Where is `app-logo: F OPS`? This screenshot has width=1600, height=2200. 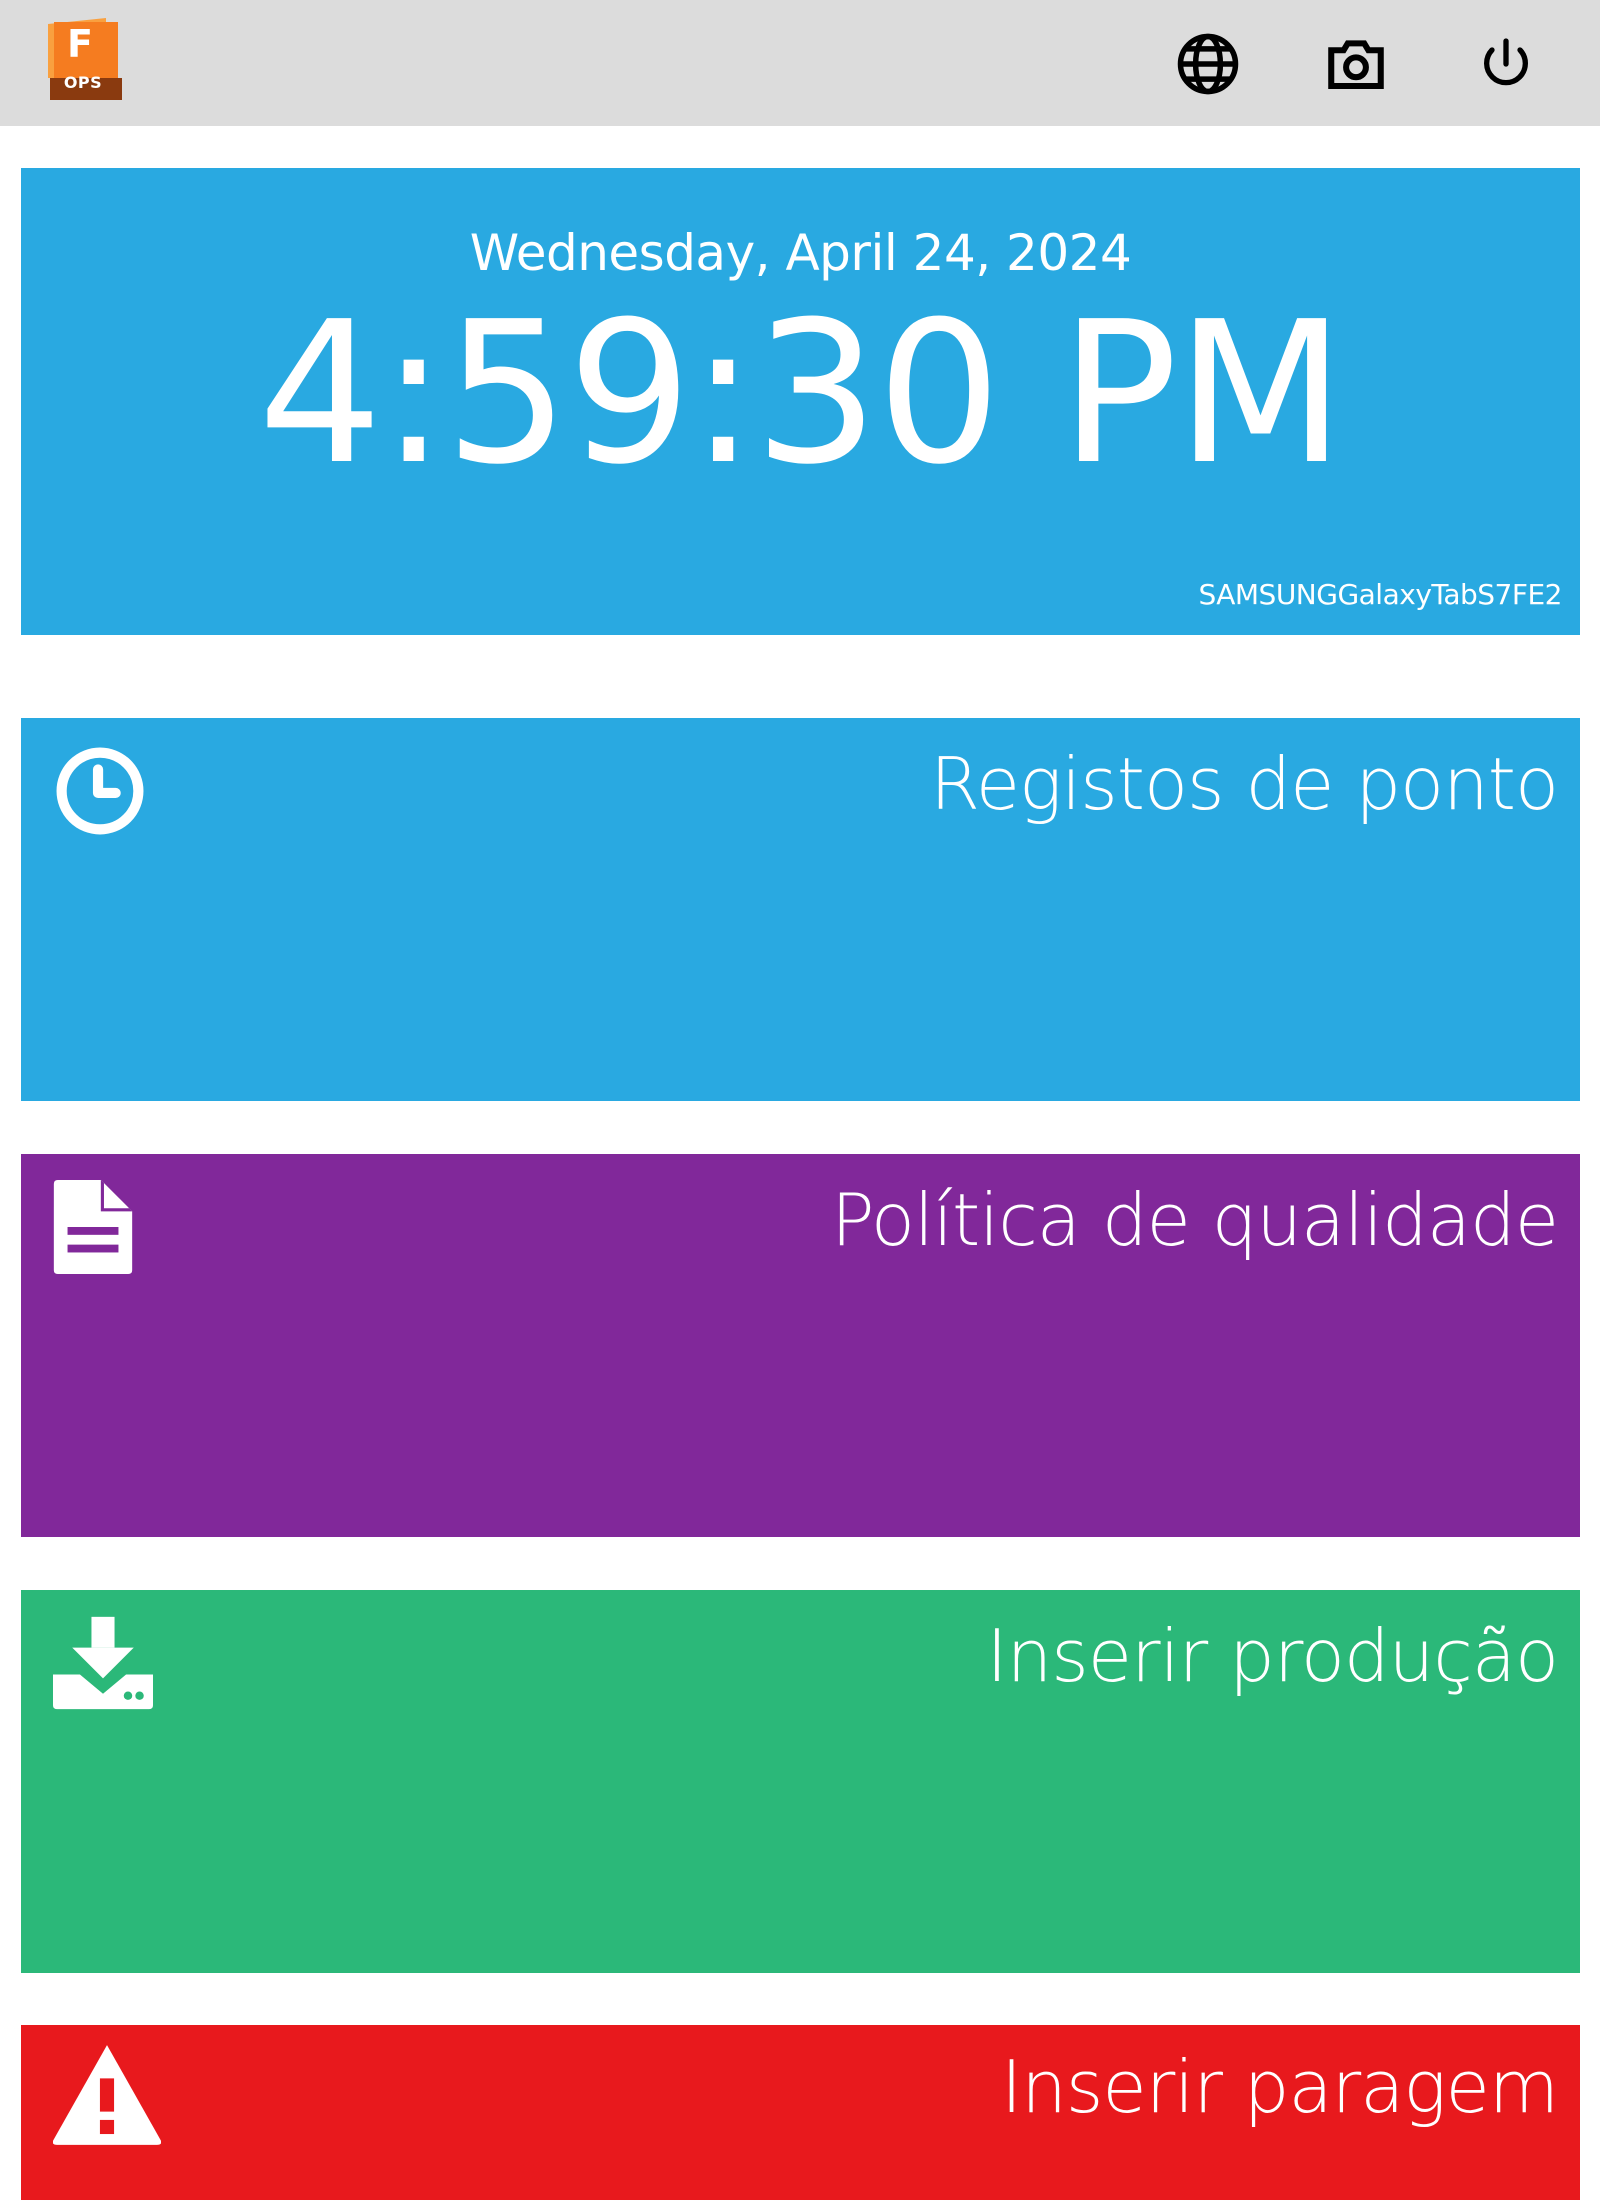
app-logo: F OPS is located at coordinates (83, 60).